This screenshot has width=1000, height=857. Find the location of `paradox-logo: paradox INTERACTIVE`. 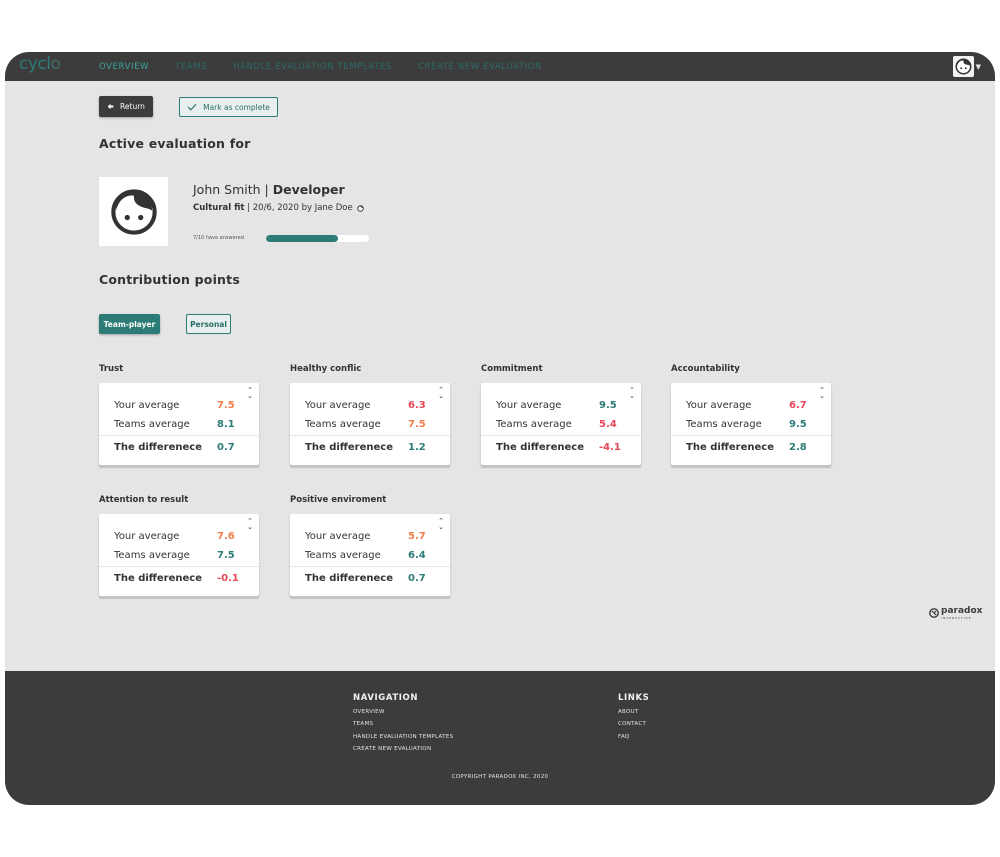

paradox-logo: paradox INTERACTIVE is located at coordinates (955, 613).